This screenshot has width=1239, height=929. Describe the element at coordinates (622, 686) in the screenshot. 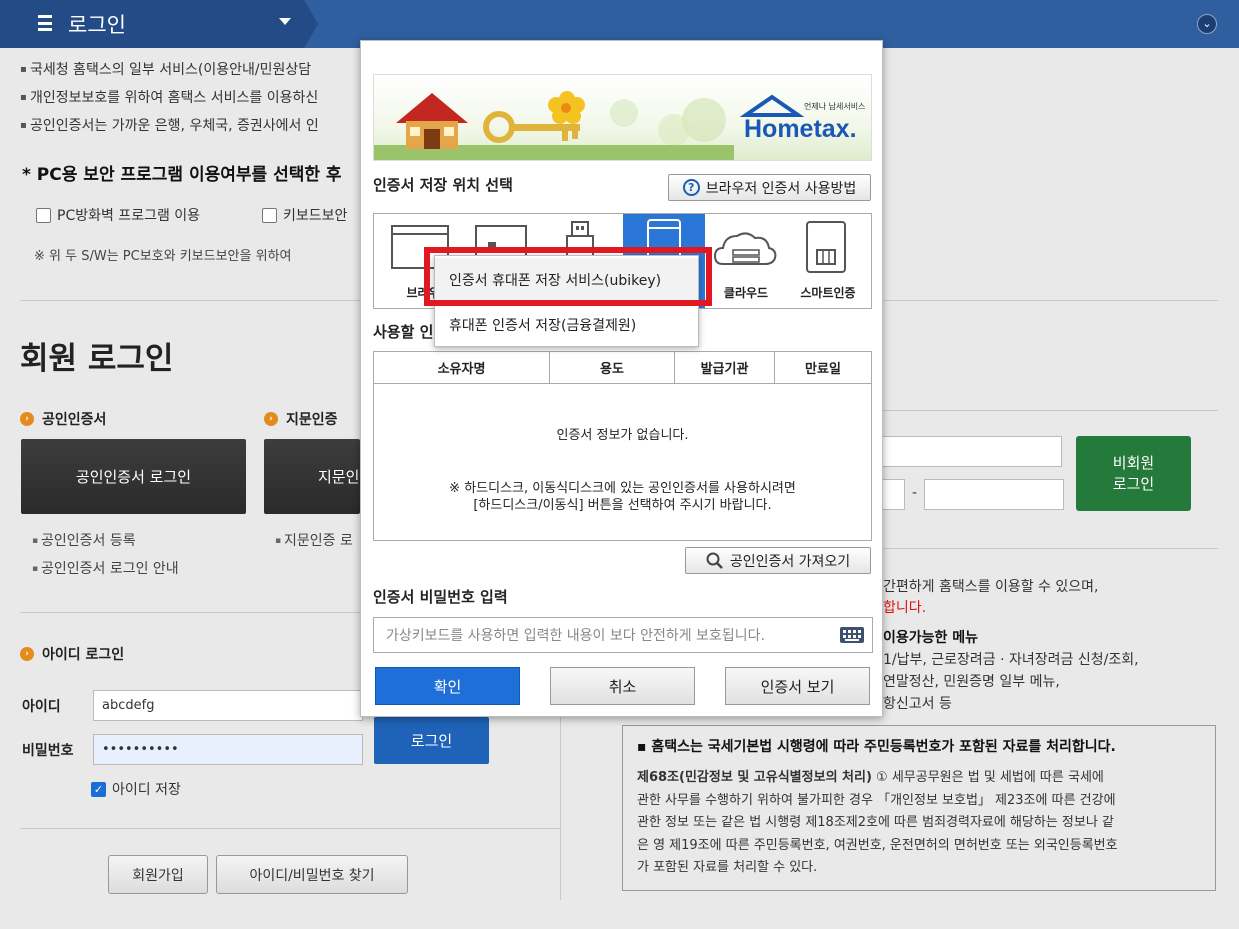

I see `cancel-button: 취소` at that location.